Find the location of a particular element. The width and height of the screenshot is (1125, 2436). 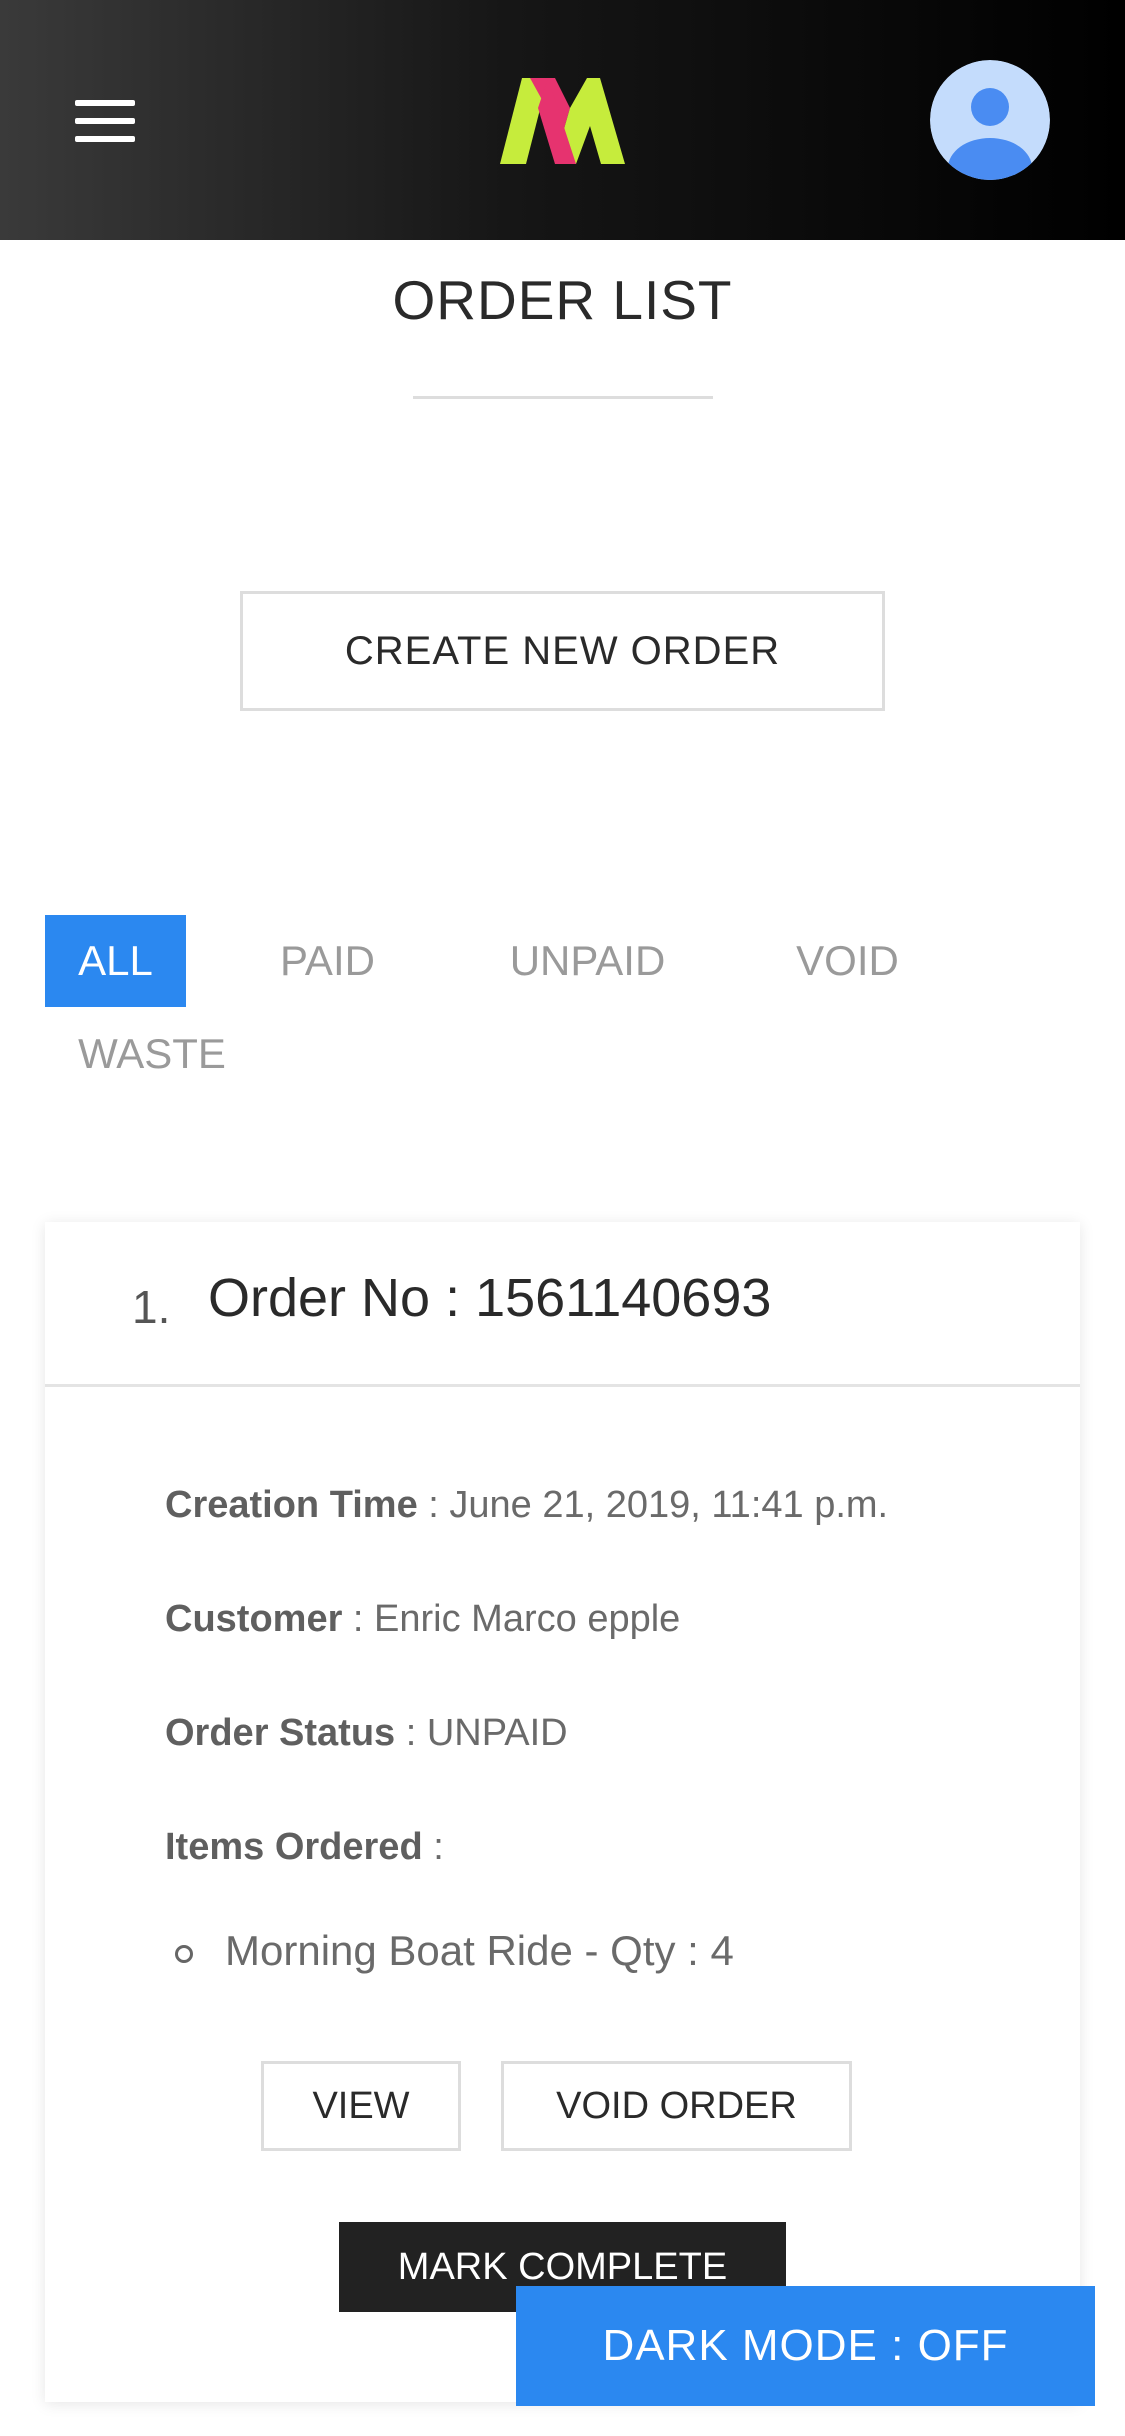

order-card-header: 1. Order No : 1561140693 is located at coordinates (562, 1304).